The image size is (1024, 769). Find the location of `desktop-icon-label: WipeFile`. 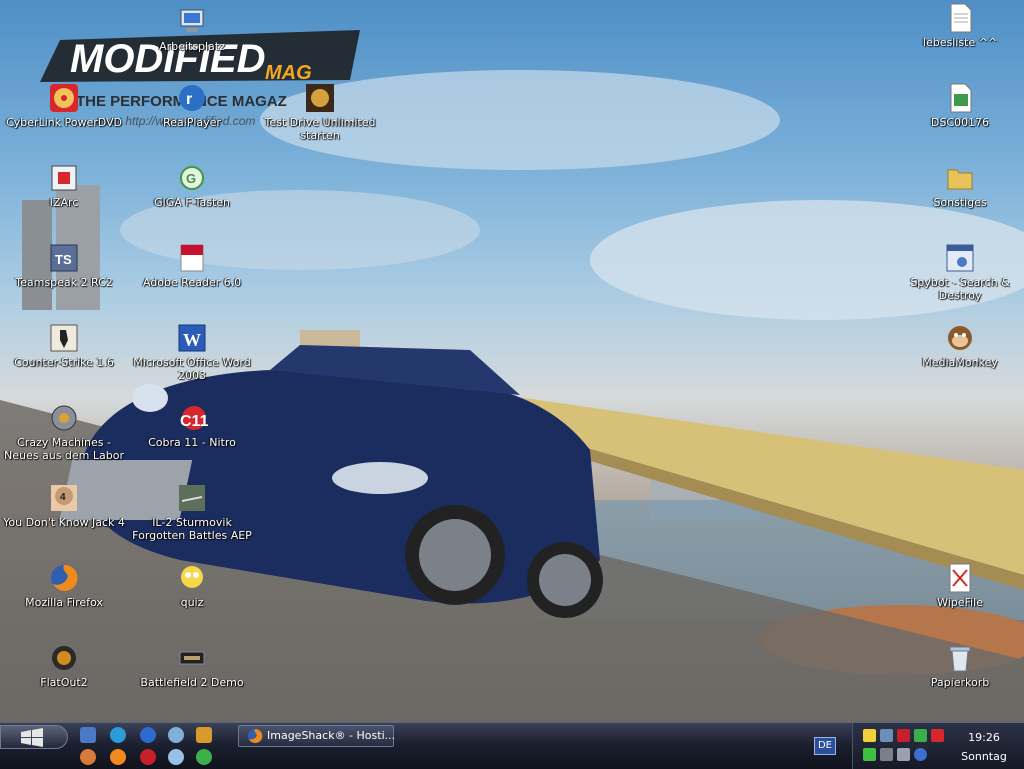

desktop-icon-label: WipeFile is located at coordinates (960, 602).